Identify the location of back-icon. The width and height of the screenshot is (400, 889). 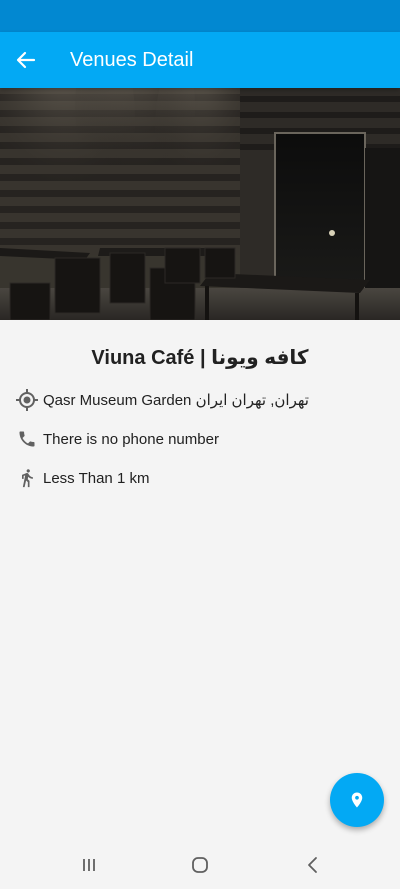
(312, 865).